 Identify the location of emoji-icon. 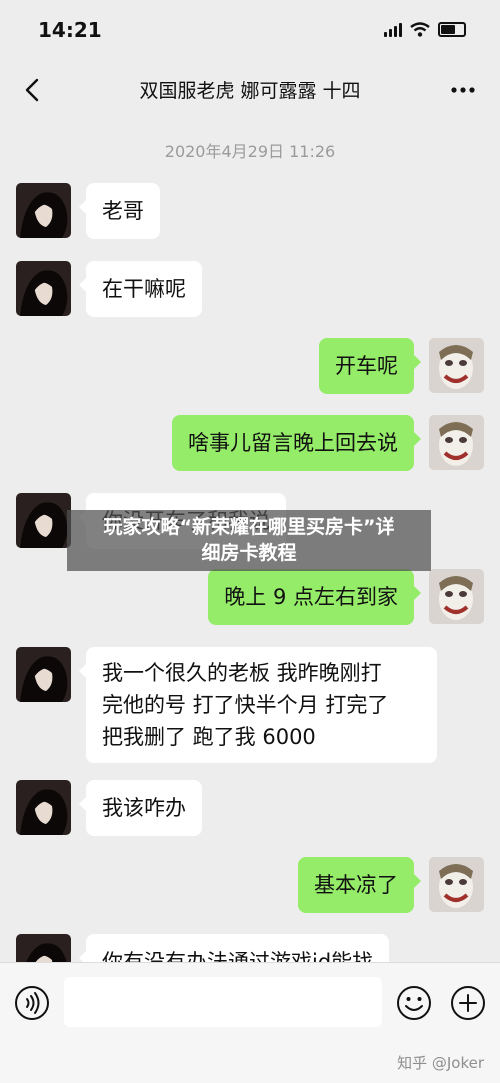
(414, 1003).